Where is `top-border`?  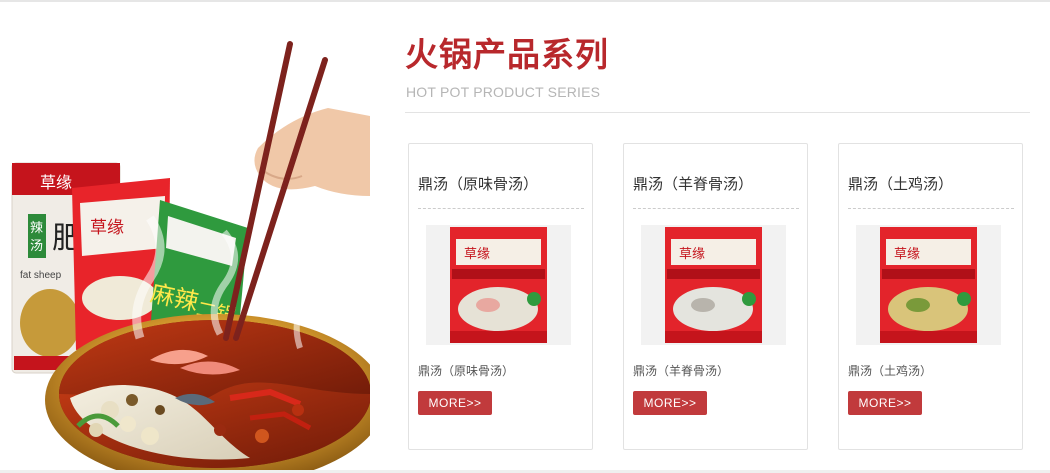
top-border is located at coordinates (525, 1).